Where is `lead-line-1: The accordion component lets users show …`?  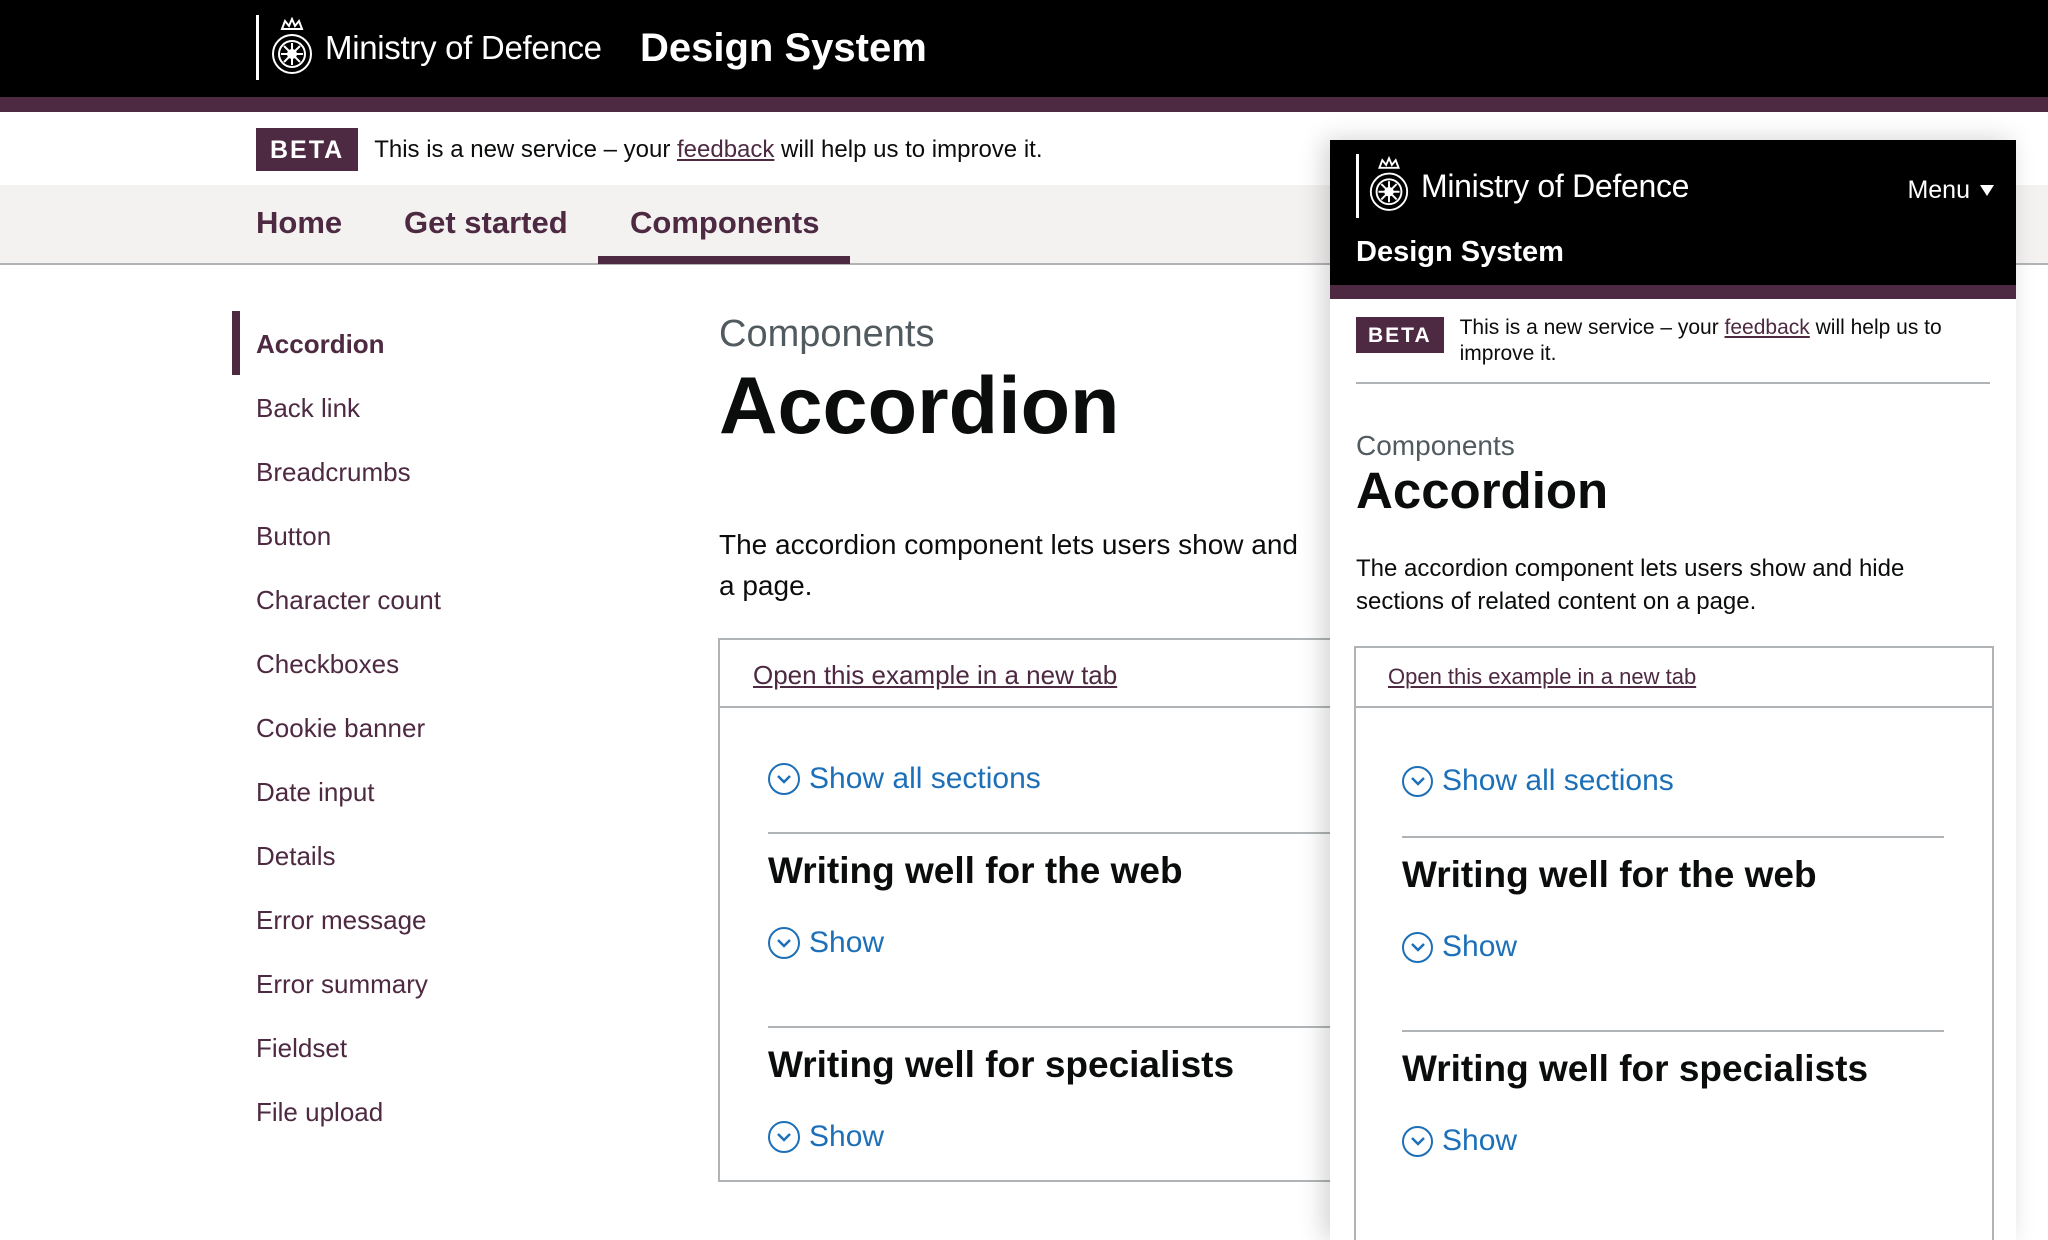
lead-line-1: The accordion component lets users show … is located at coordinates (1008, 544).